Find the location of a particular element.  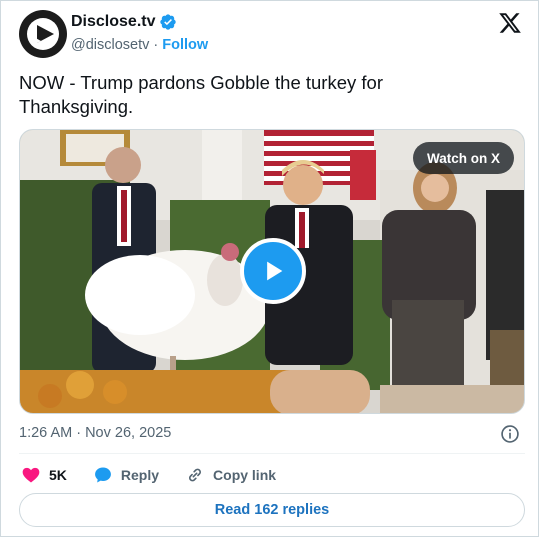

x-logo-icon is located at coordinates (510, 23).